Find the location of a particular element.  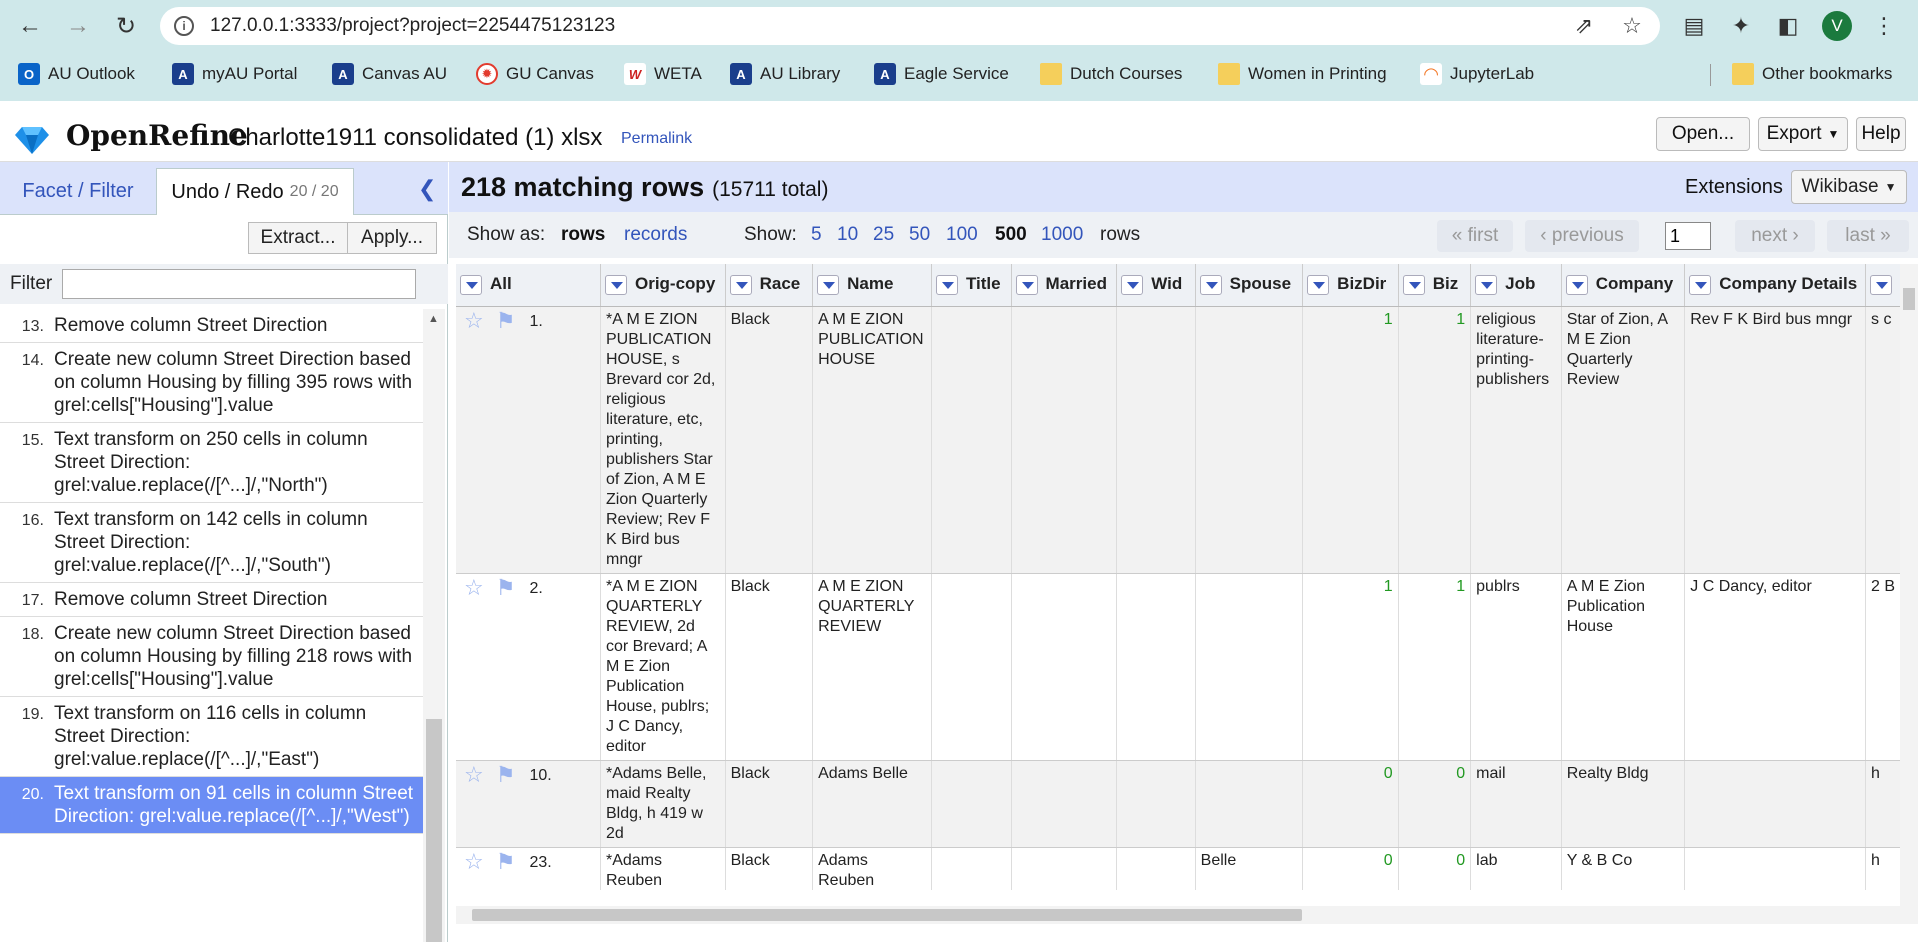

reading-list-icon: ▤ is located at coordinates (1694, 26).